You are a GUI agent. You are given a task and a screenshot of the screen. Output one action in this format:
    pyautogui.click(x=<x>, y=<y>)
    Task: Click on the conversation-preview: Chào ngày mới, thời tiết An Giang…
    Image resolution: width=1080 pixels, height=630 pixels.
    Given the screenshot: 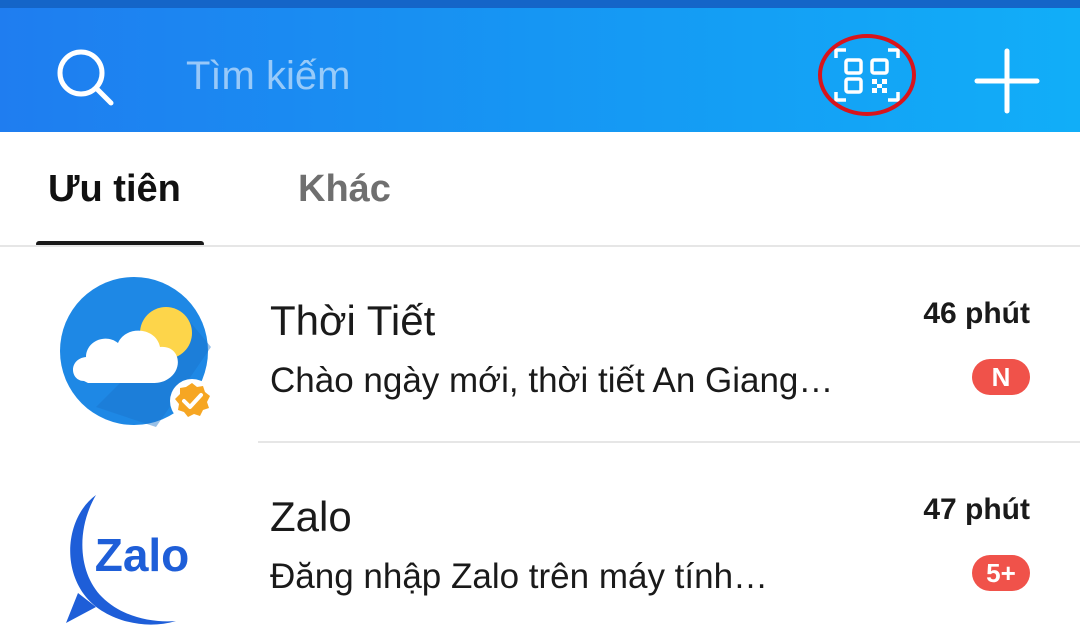 What is the action you would take?
    pyautogui.click(x=552, y=380)
    